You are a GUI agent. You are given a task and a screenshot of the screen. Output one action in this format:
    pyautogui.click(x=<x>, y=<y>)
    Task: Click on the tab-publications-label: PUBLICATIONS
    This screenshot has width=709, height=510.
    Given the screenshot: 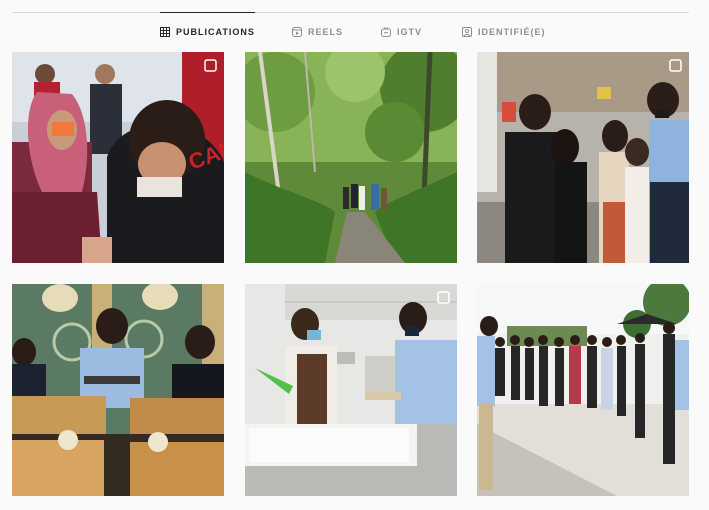 What is the action you would take?
    pyautogui.click(x=215, y=32)
    